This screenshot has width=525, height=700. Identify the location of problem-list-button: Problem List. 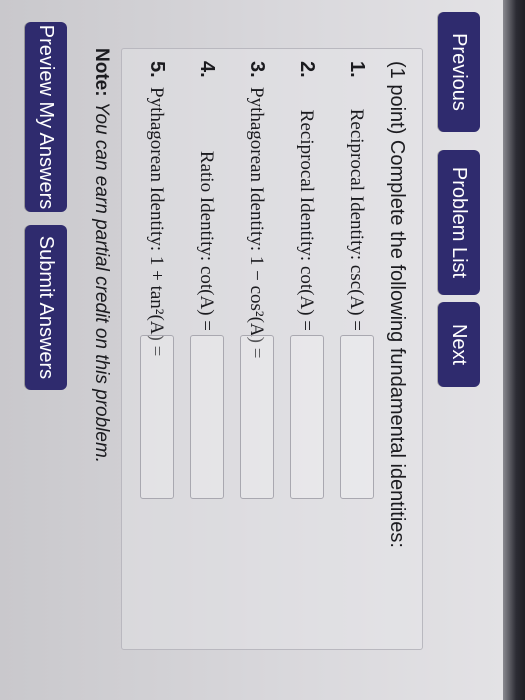
(459, 222).